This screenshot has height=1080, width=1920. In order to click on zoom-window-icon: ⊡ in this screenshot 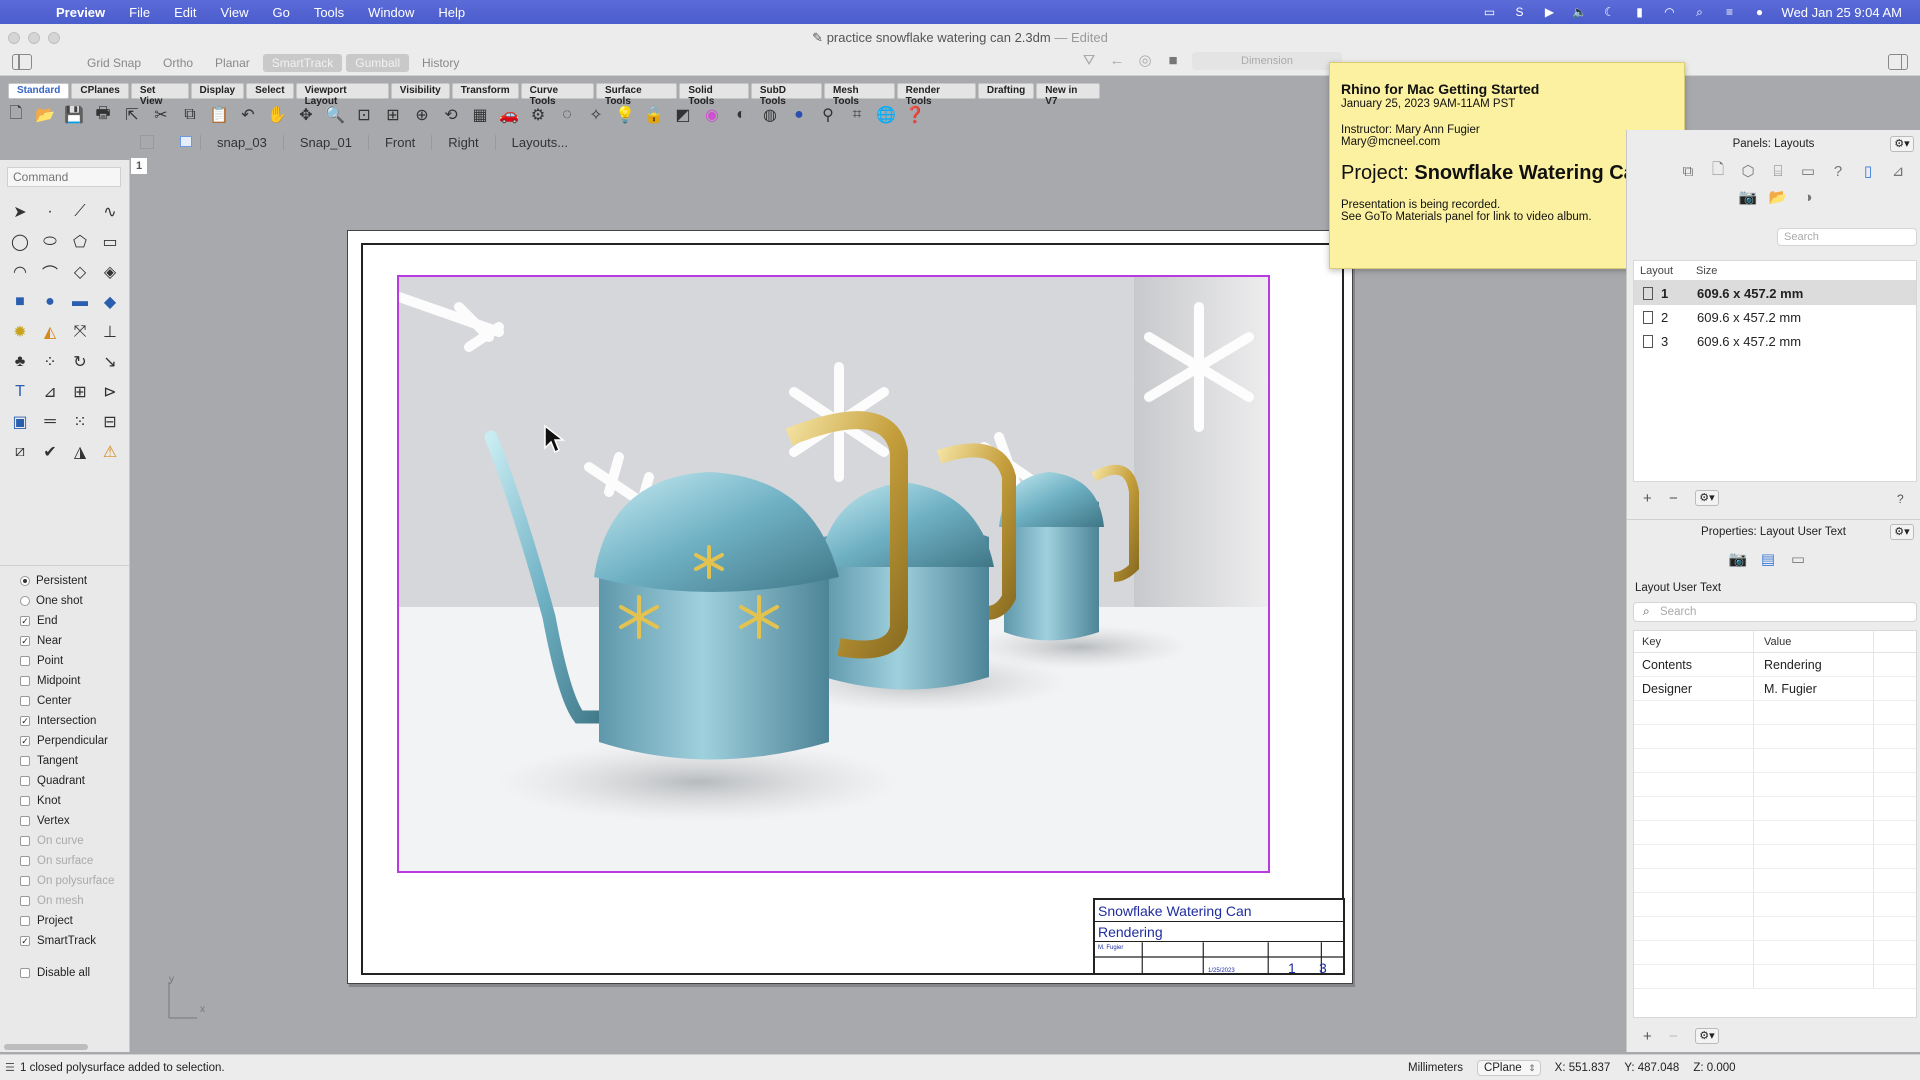, I will do `click(364, 115)`.